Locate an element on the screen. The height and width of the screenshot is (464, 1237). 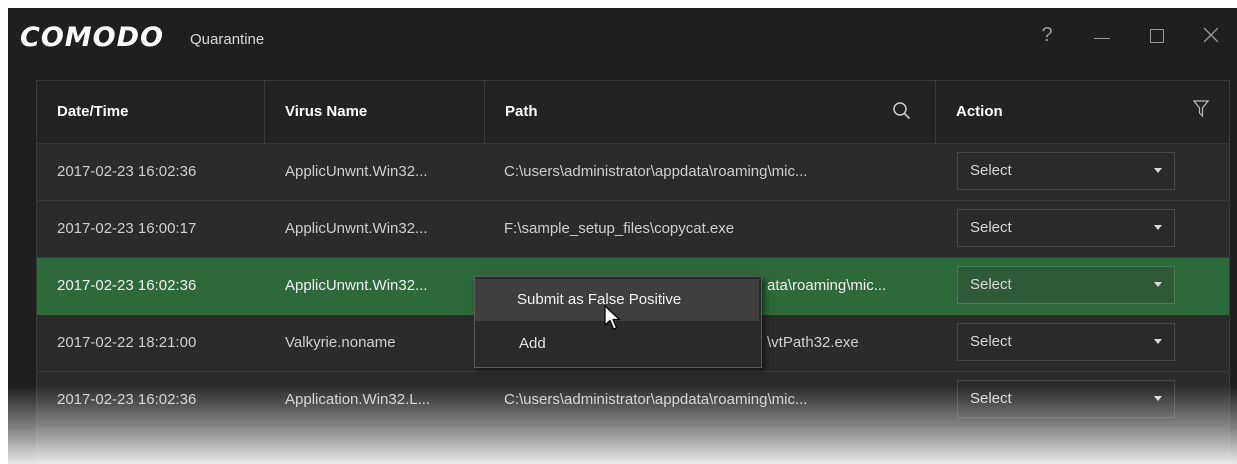
close-icon is located at coordinates (1211, 35).